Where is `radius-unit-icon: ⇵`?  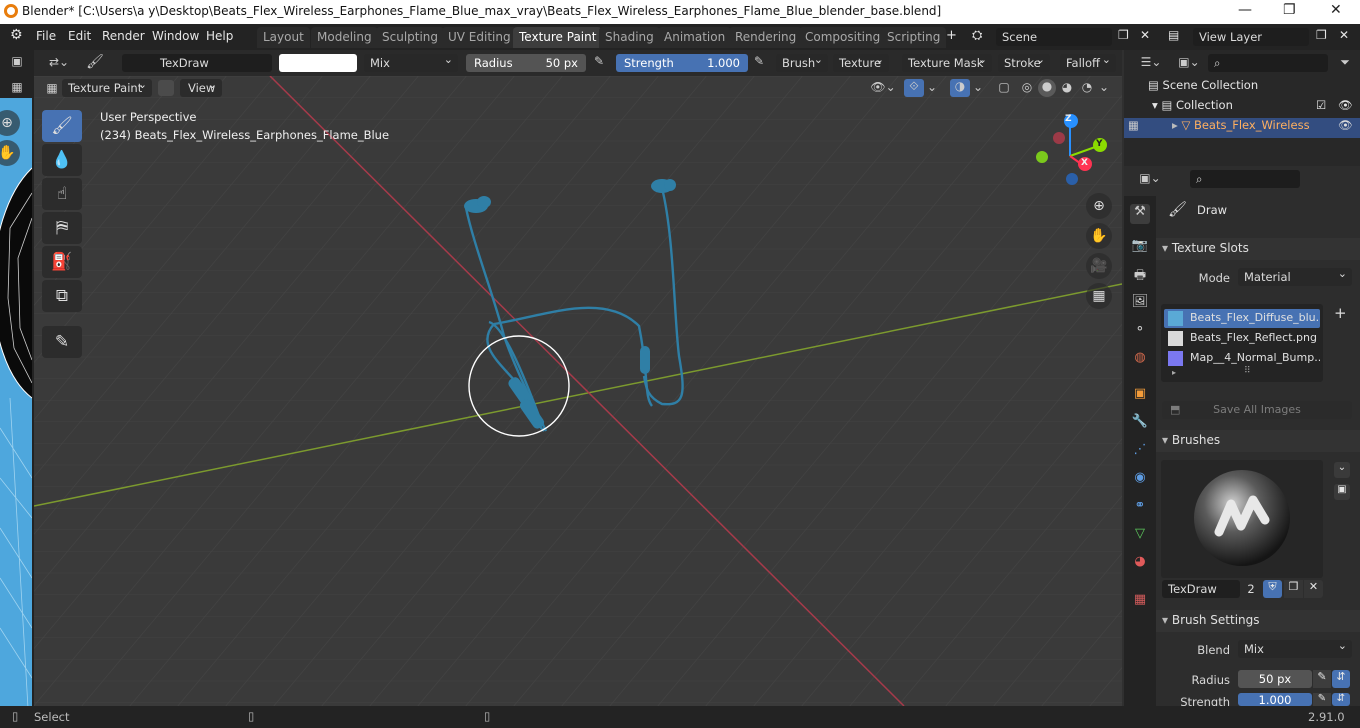 radius-unit-icon: ⇵ is located at coordinates (1341, 679).